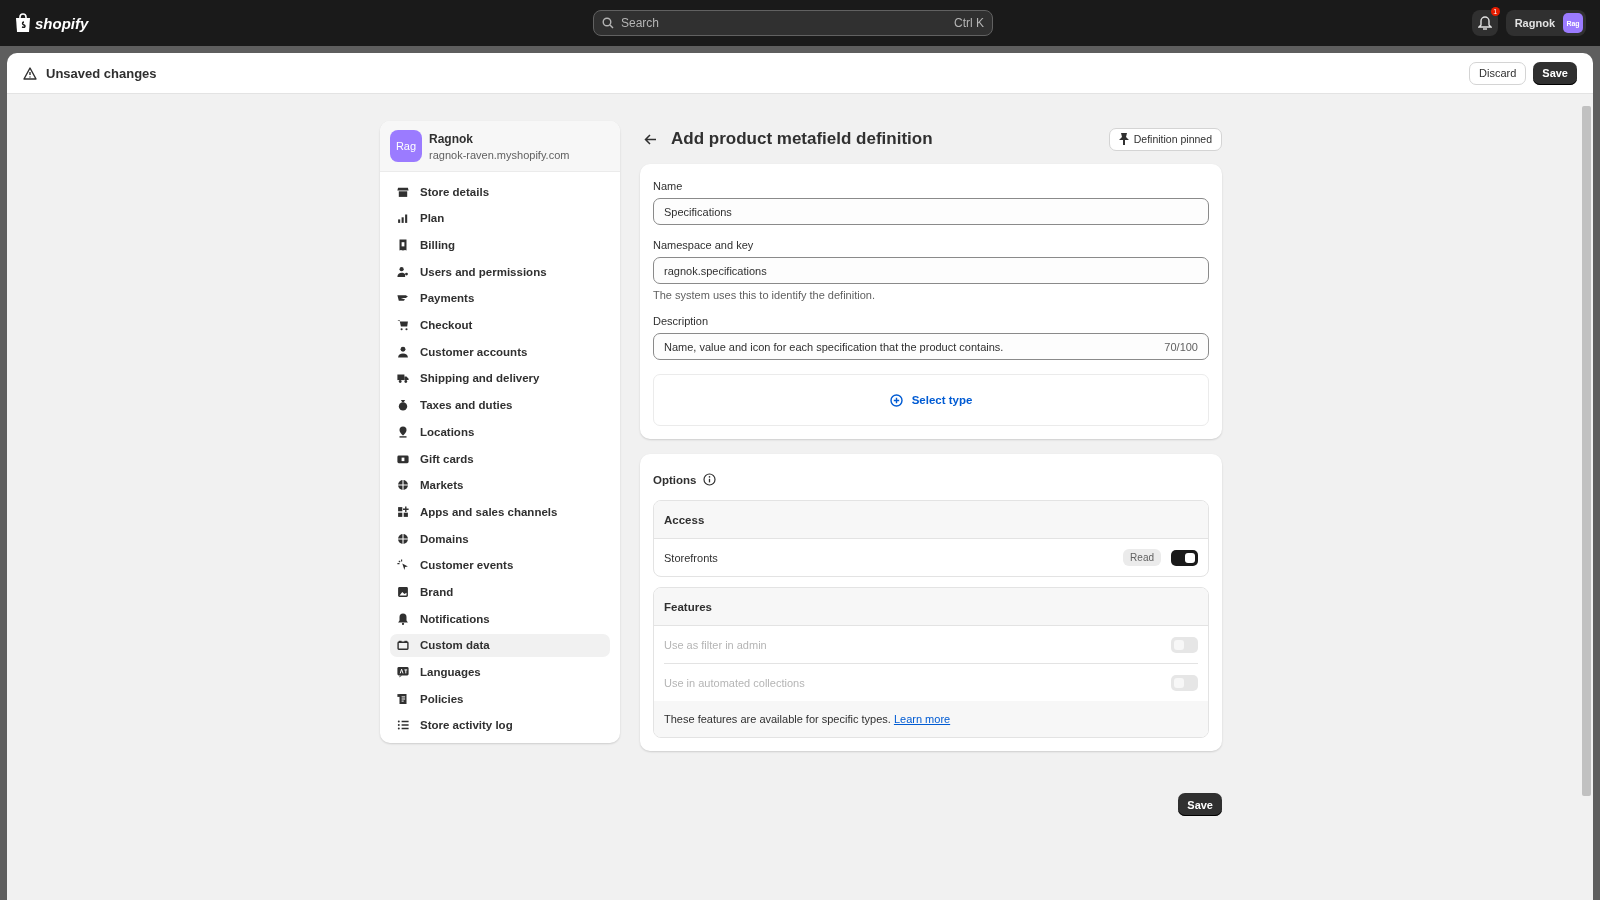 The height and width of the screenshot is (900, 1600). I want to click on field-value: ragnok.specifications, so click(716, 270).